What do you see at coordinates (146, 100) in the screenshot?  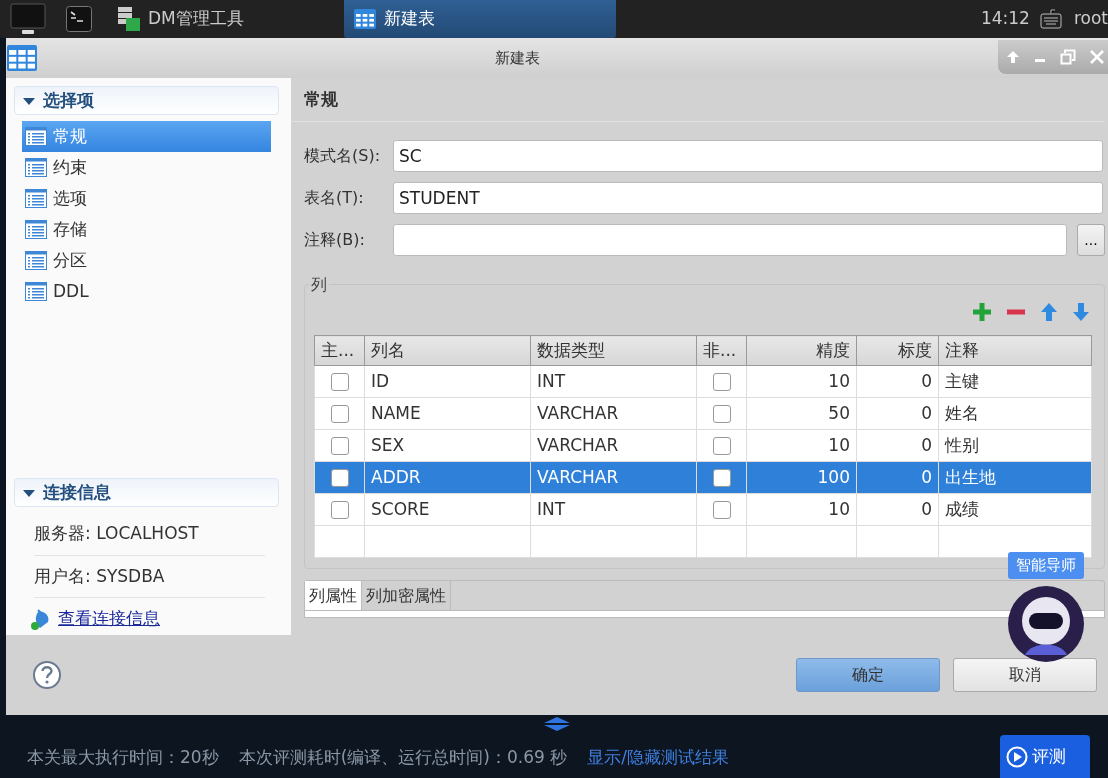 I see `section-header: 选择项` at bounding box center [146, 100].